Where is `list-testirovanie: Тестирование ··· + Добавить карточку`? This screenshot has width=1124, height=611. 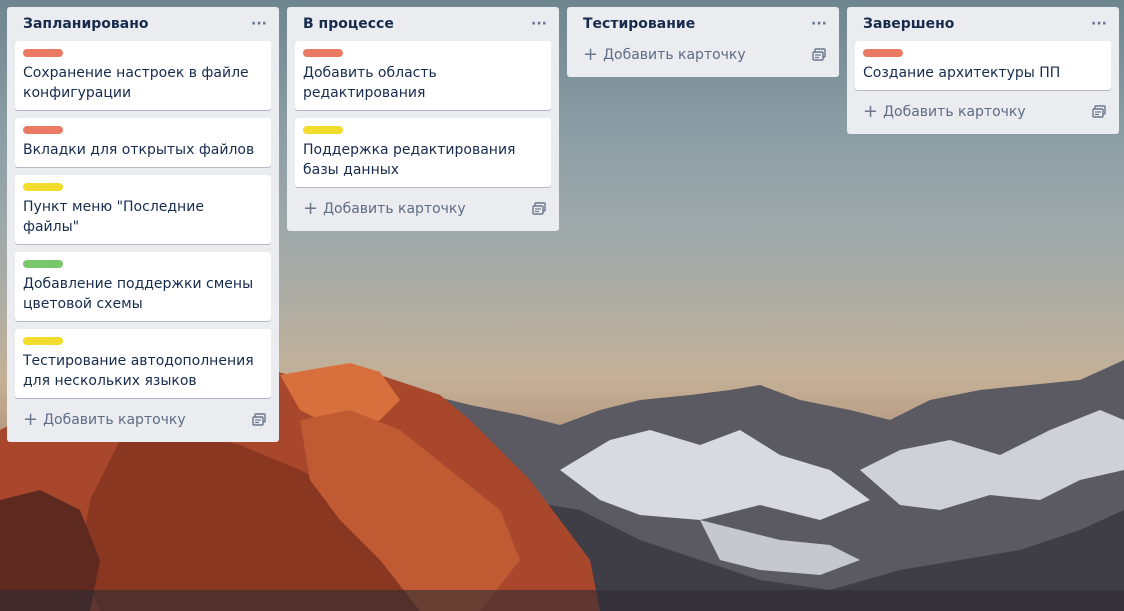 list-testirovanie: Тестирование ··· + Добавить карточку is located at coordinates (703, 42).